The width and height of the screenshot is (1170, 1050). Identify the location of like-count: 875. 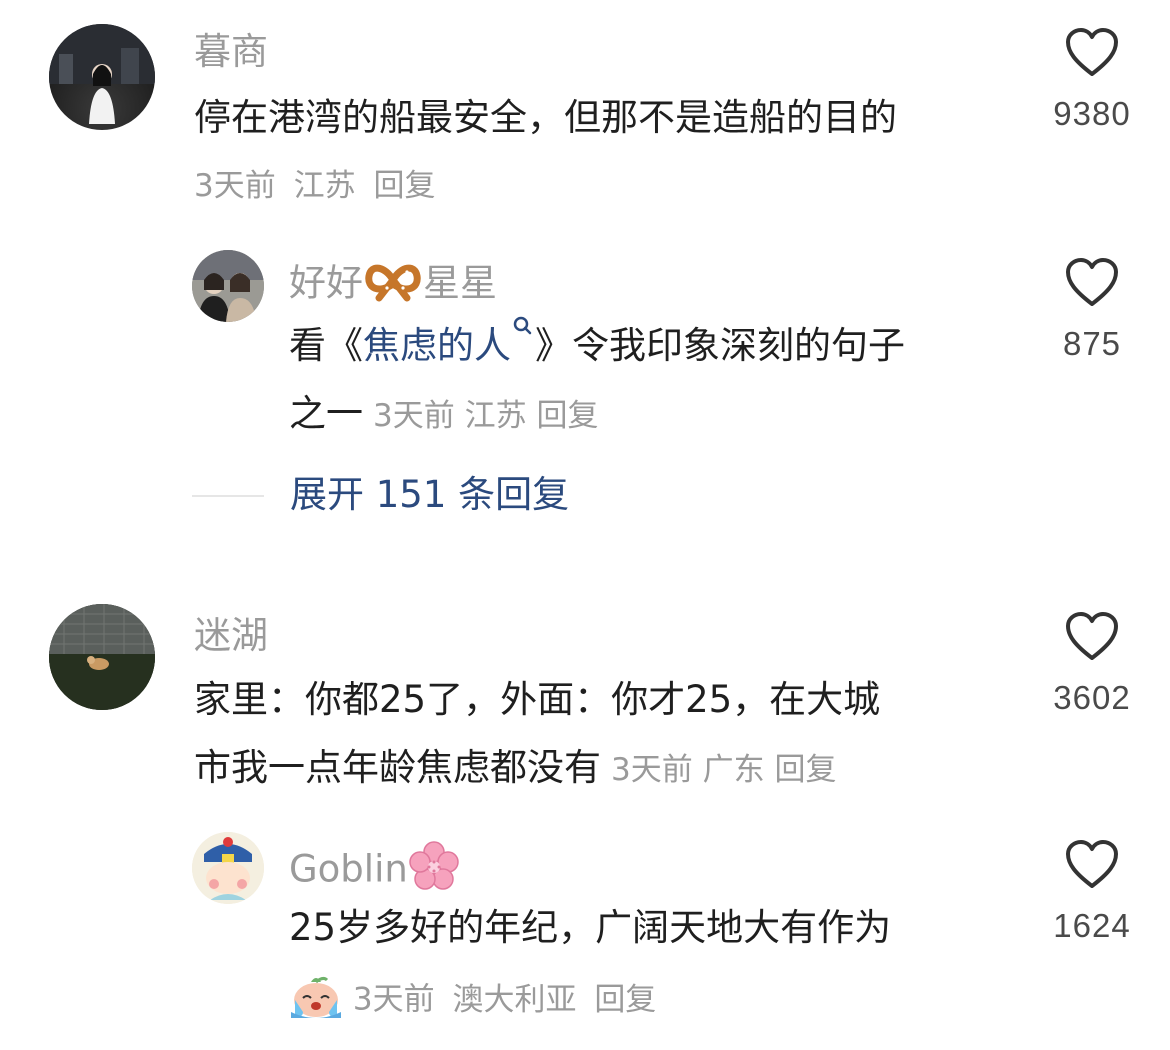
(1092, 343).